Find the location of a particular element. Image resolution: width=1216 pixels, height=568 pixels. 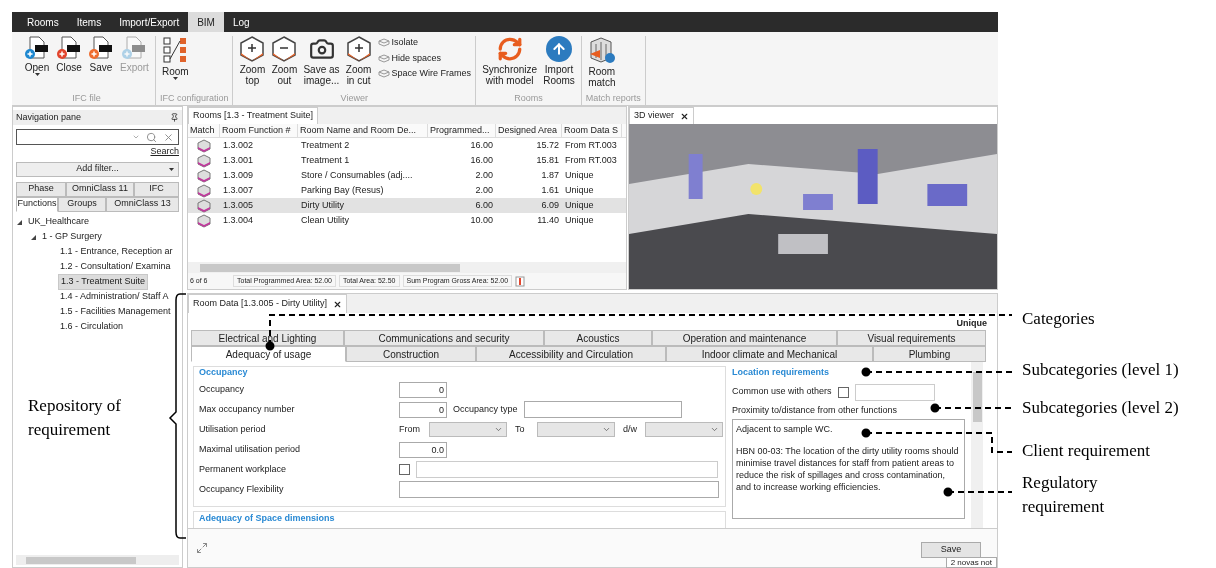

annotation-label: Categories is located at coordinates (1059, 319).